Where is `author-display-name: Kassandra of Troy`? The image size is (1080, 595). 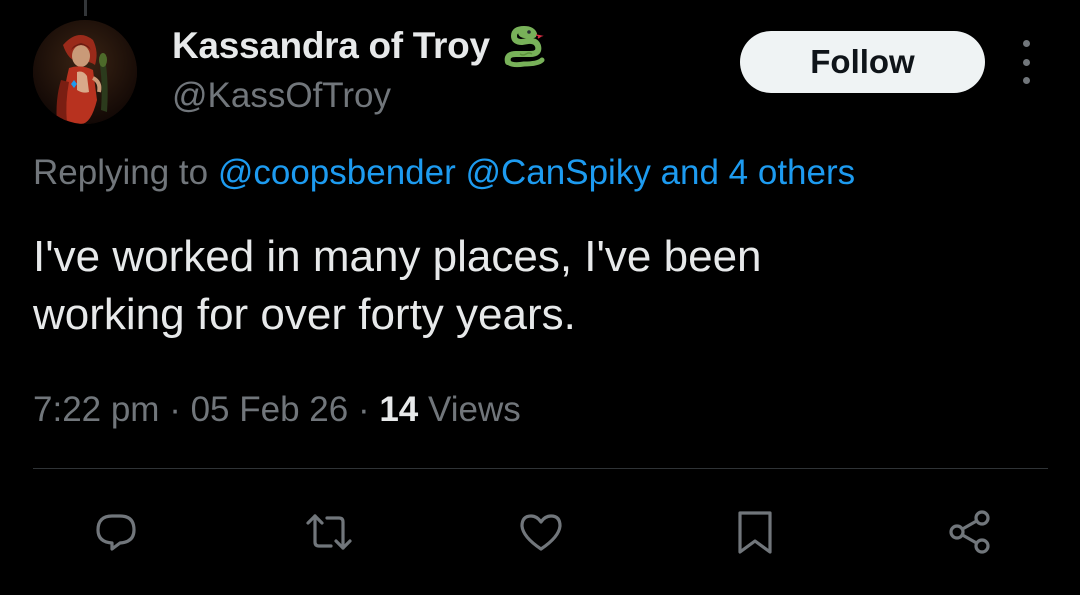 author-display-name: Kassandra of Troy is located at coordinates (331, 46).